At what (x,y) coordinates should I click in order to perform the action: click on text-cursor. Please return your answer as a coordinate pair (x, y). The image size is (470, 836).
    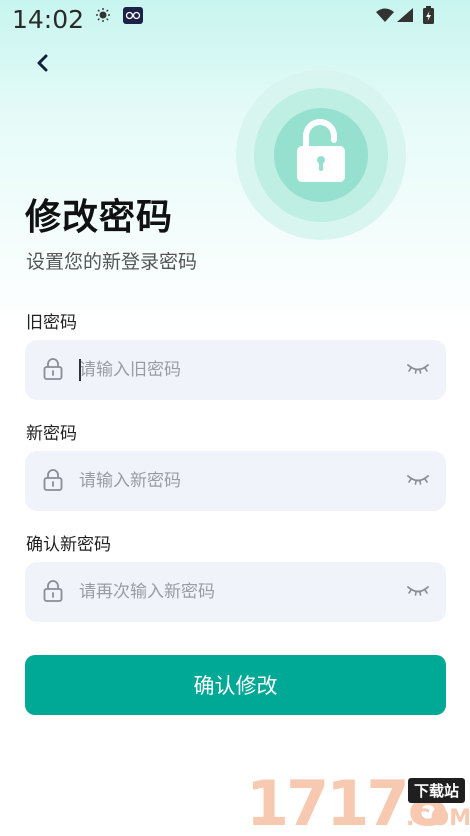
    Looking at the image, I should click on (80, 370).